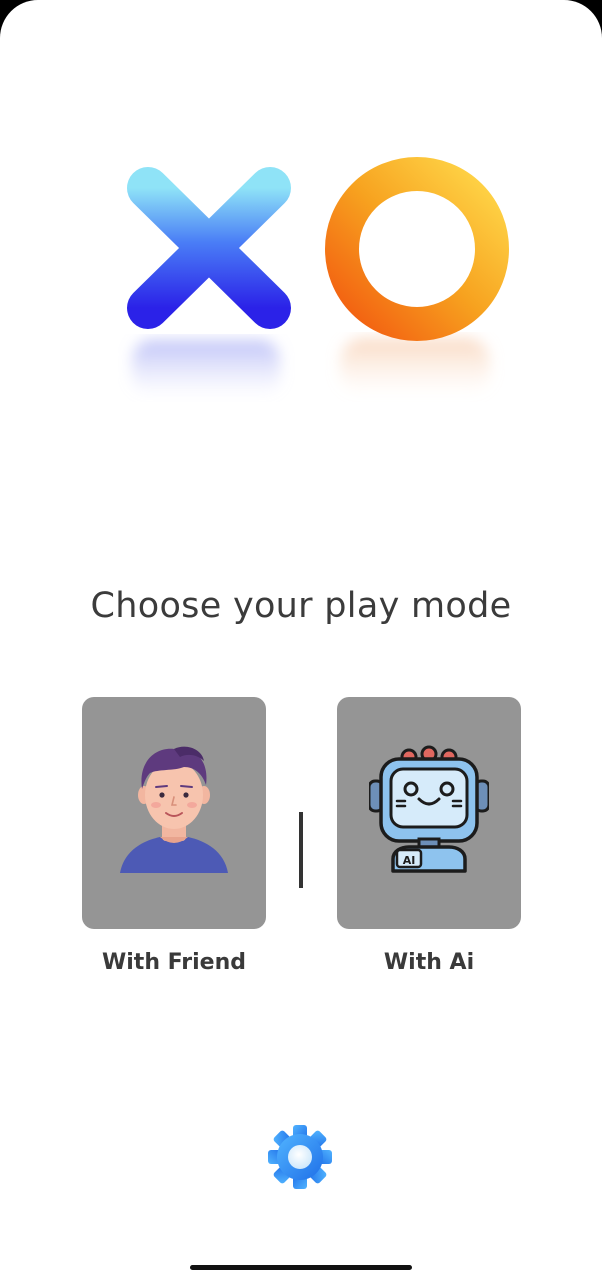 The height and width of the screenshot is (1280, 602). I want to click on robot-avatar-icon: AI, so click(429, 813).